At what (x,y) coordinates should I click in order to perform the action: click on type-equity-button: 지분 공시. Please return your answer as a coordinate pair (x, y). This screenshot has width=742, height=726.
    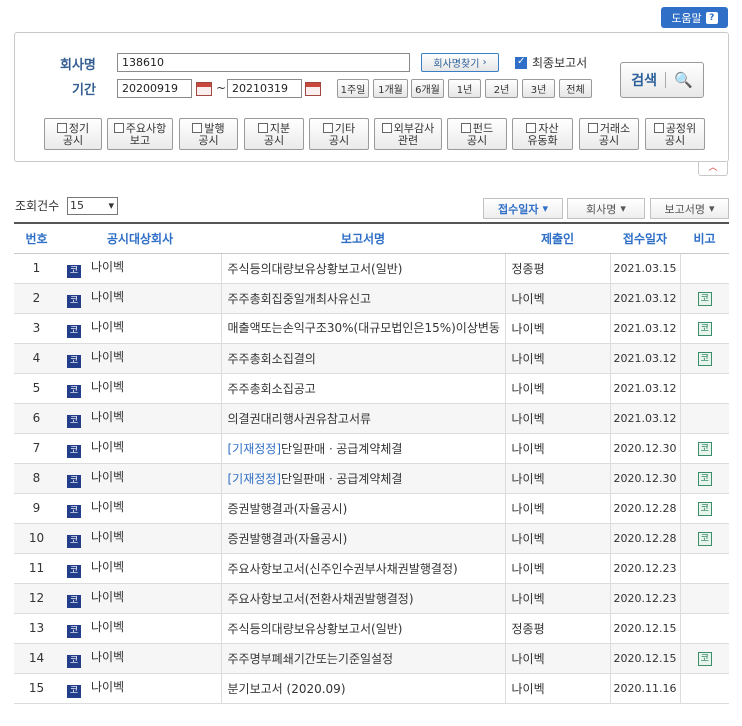
    Looking at the image, I should click on (274, 134).